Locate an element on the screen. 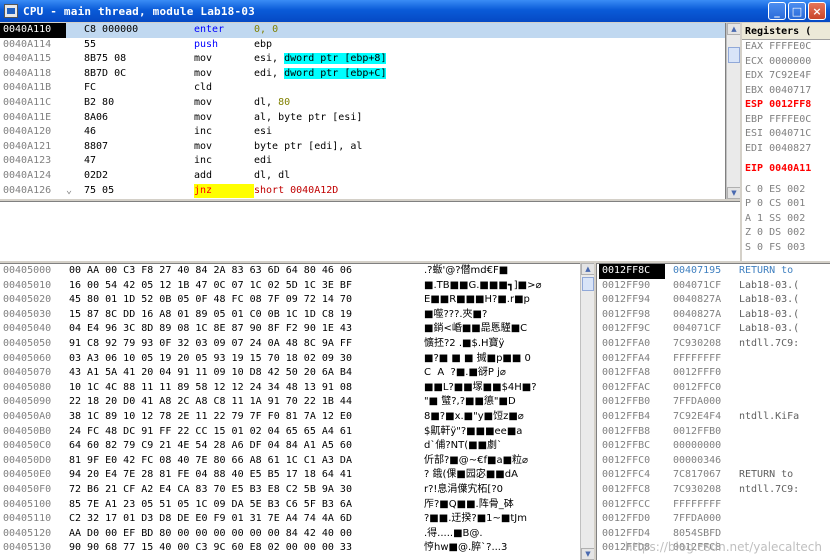  instruction-address: 0040A115 is located at coordinates (34, 59).